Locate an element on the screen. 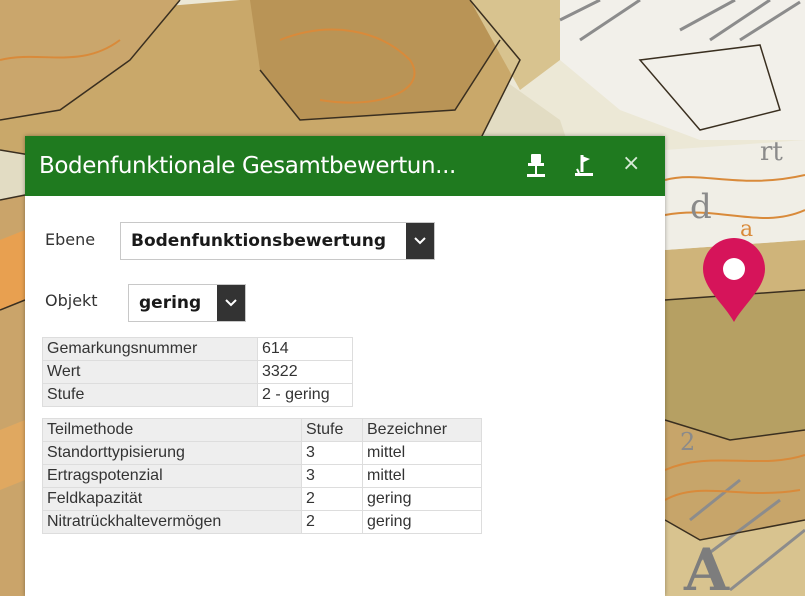 The width and height of the screenshot is (805, 596). objekt-label: Objekt is located at coordinates (71, 300).